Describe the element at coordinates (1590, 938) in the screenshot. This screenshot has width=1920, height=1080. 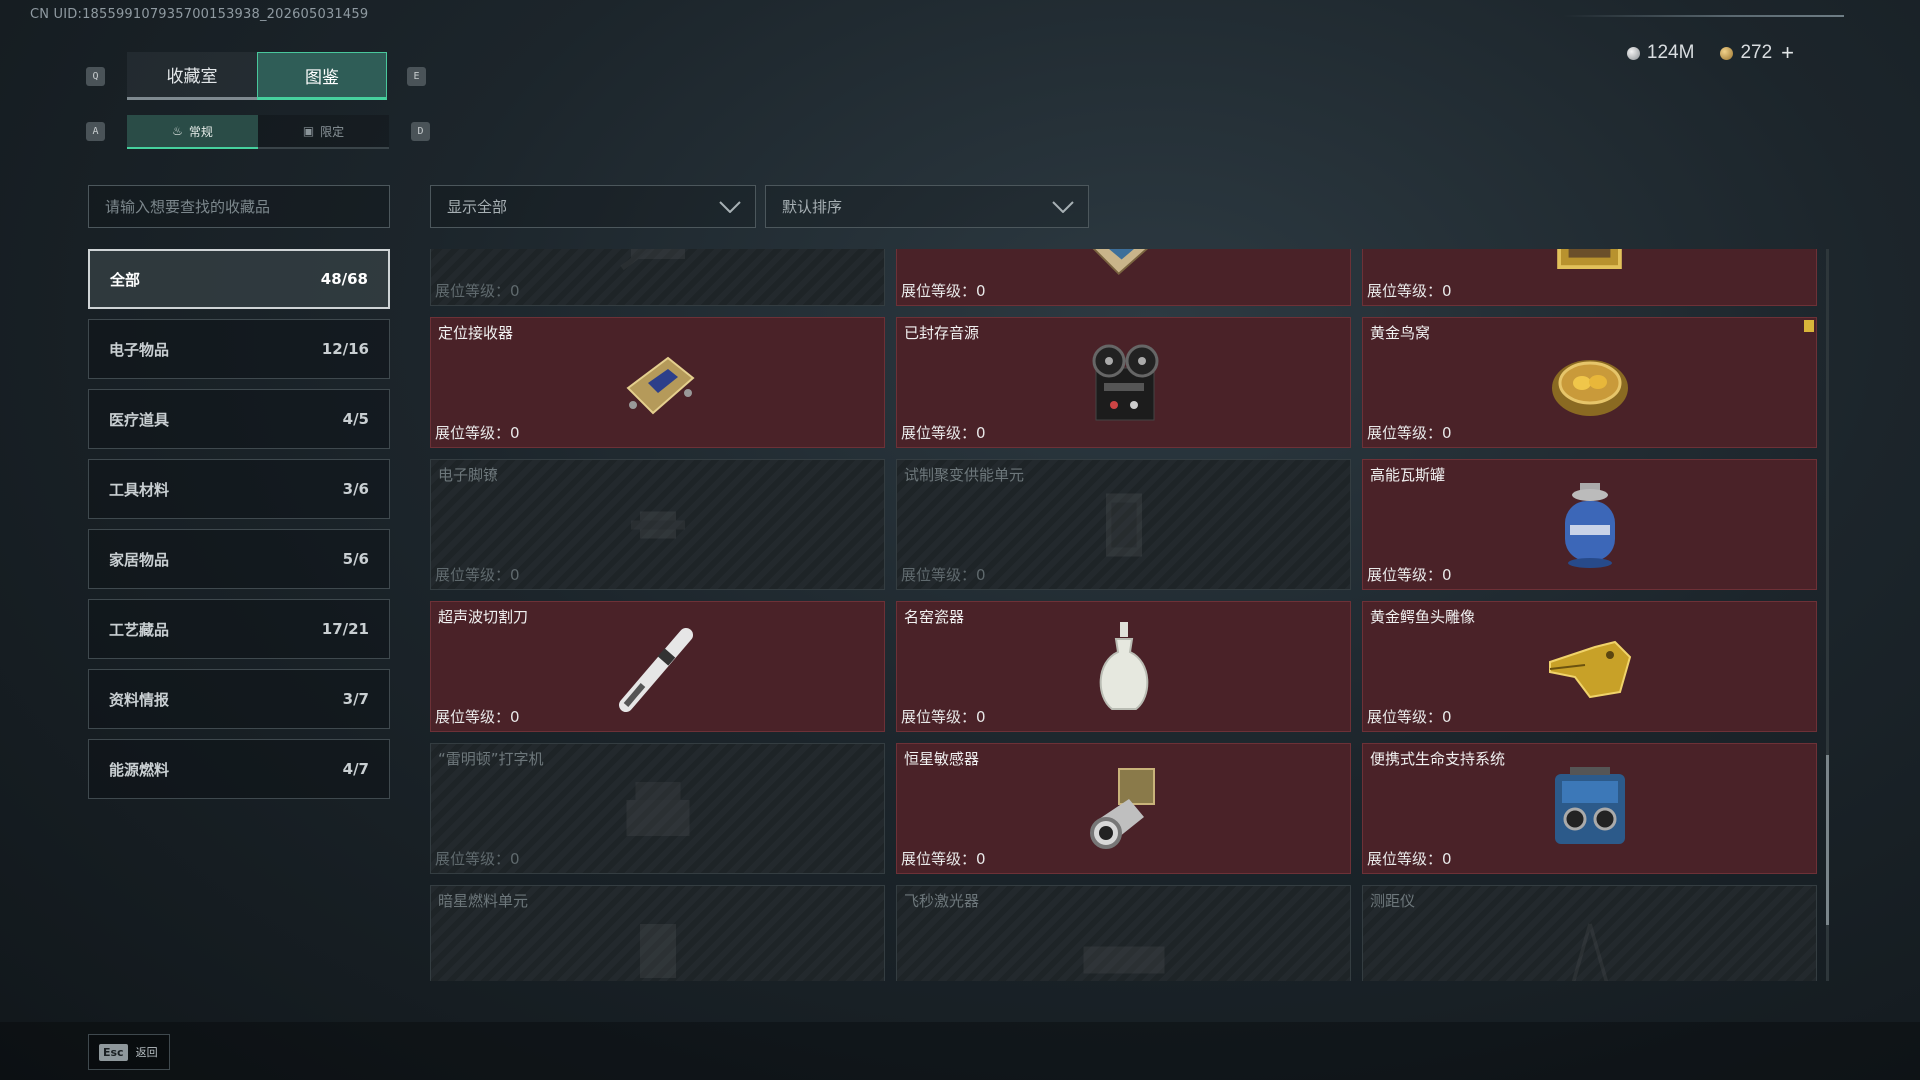
I see `rangefinder-icon` at that location.